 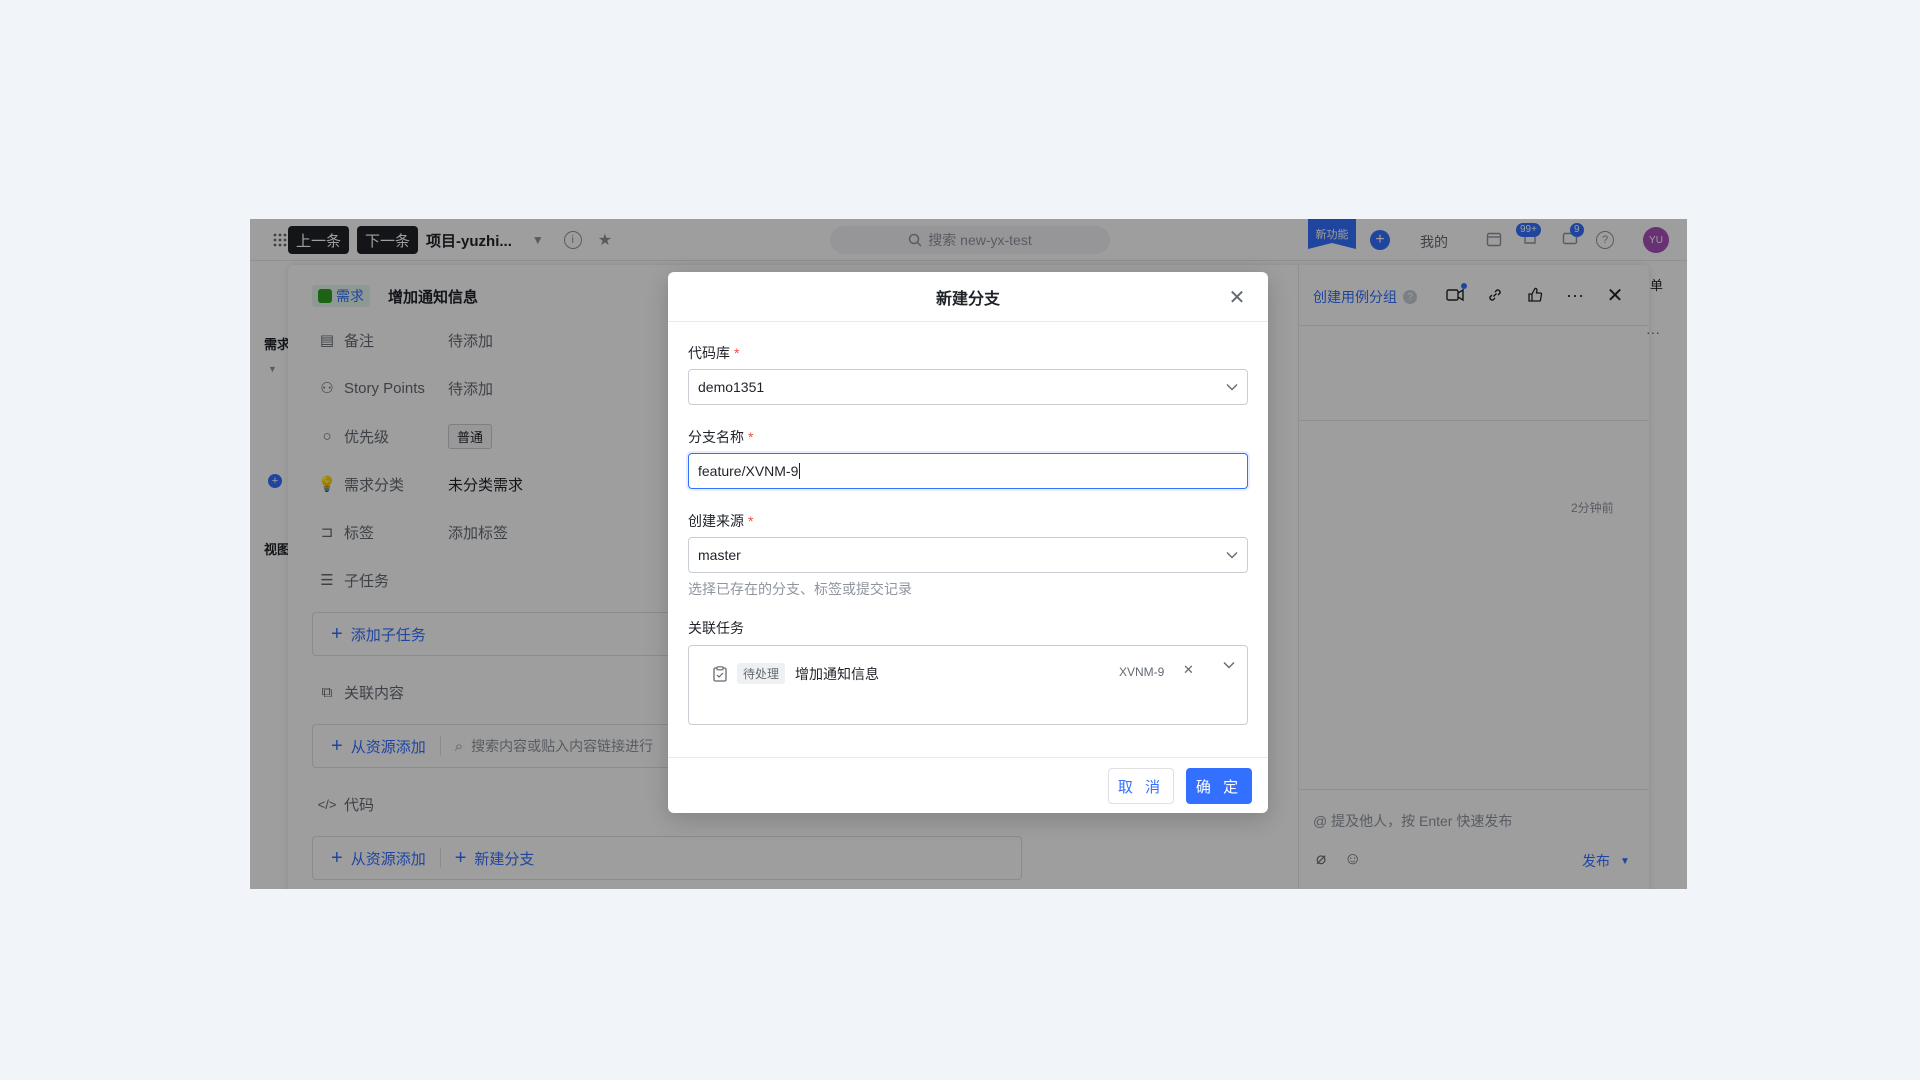 What do you see at coordinates (716, 521) in the screenshot?
I see `source-label-text: 创建来源` at bounding box center [716, 521].